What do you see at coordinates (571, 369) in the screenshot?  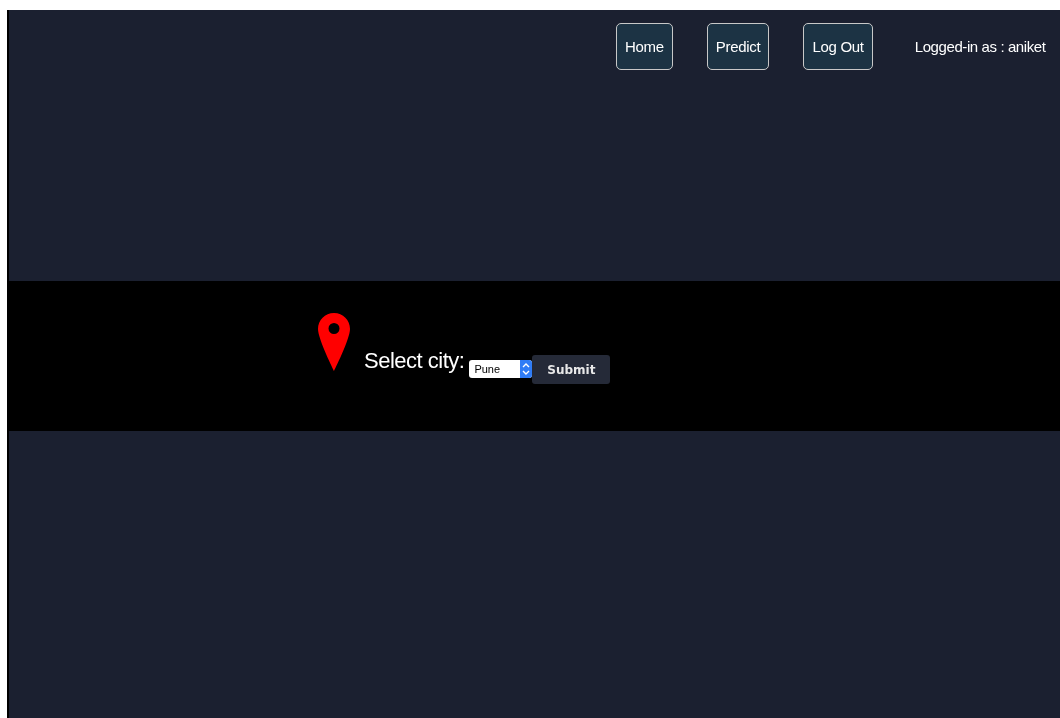 I see `submit-button: Submit` at bounding box center [571, 369].